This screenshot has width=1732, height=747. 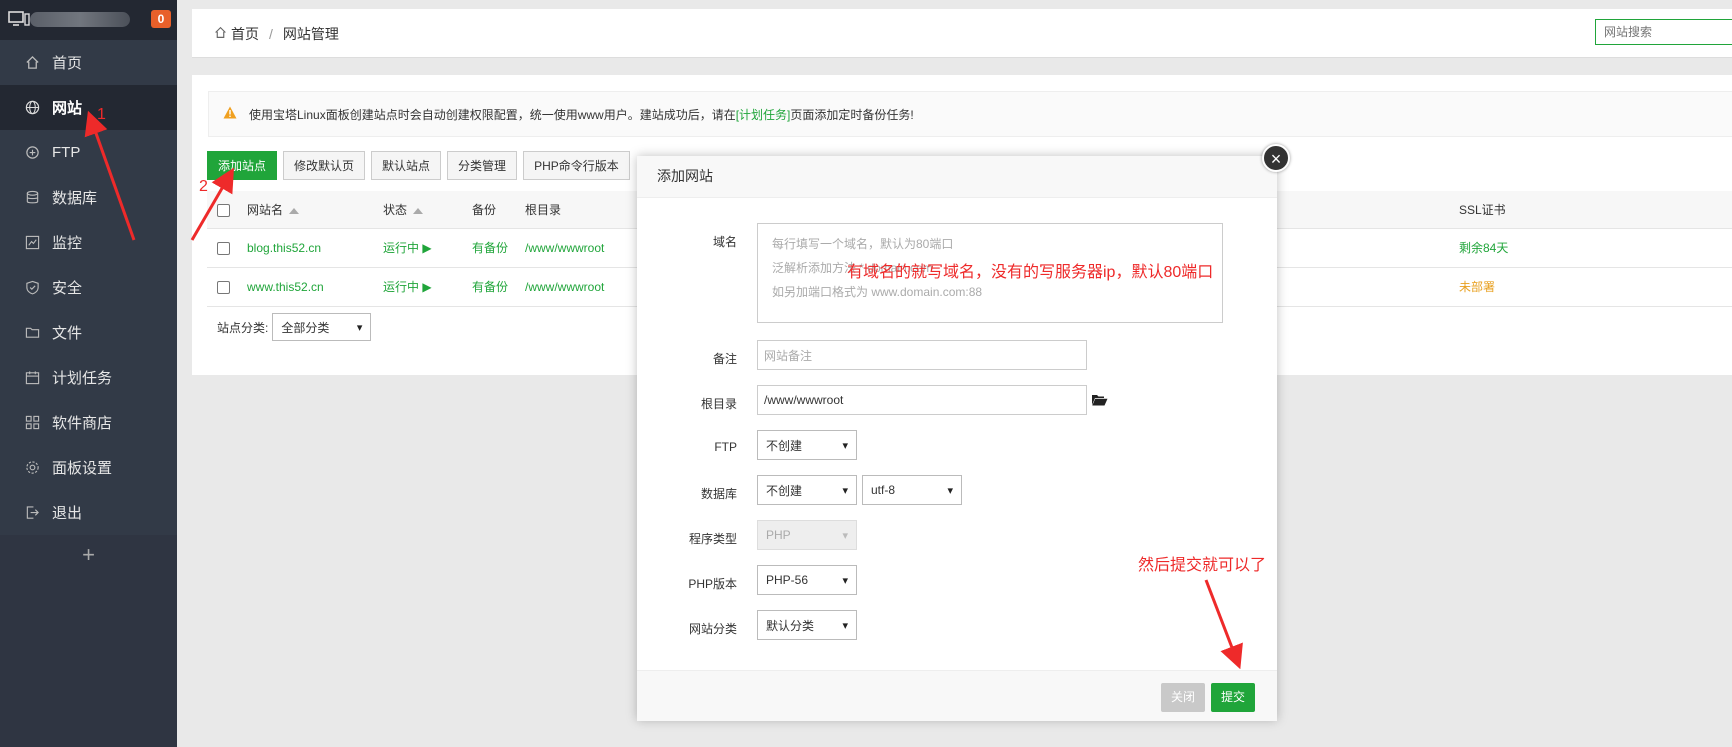 What do you see at coordinates (101, 114) in the screenshot?
I see `annotation-step-1: 1` at bounding box center [101, 114].